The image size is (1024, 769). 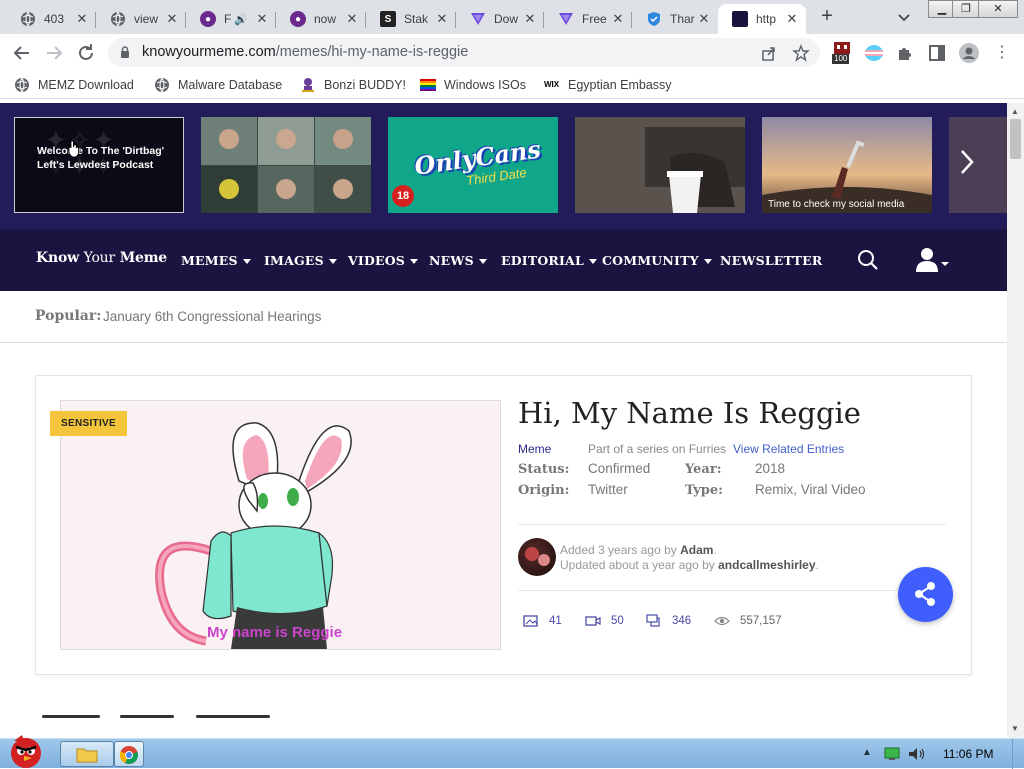 What do you see at coordinates (967, 166) in the screenshot?
I see `chevron-right-icon` at bounding box center [967, 166].